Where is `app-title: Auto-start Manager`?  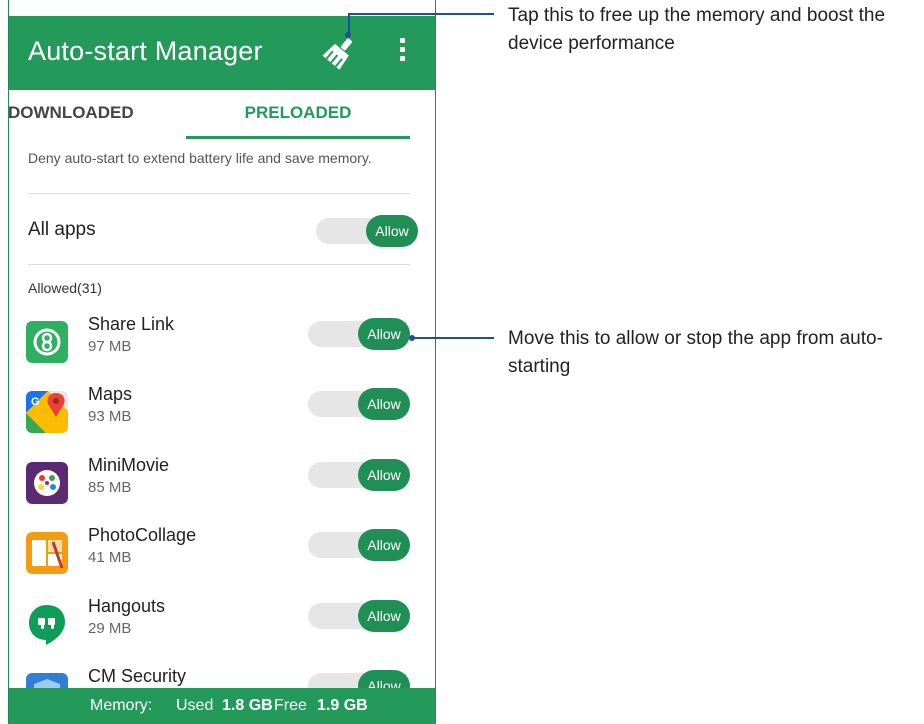
app-title: Auto-start Manager is located at coordinates (145, 51).